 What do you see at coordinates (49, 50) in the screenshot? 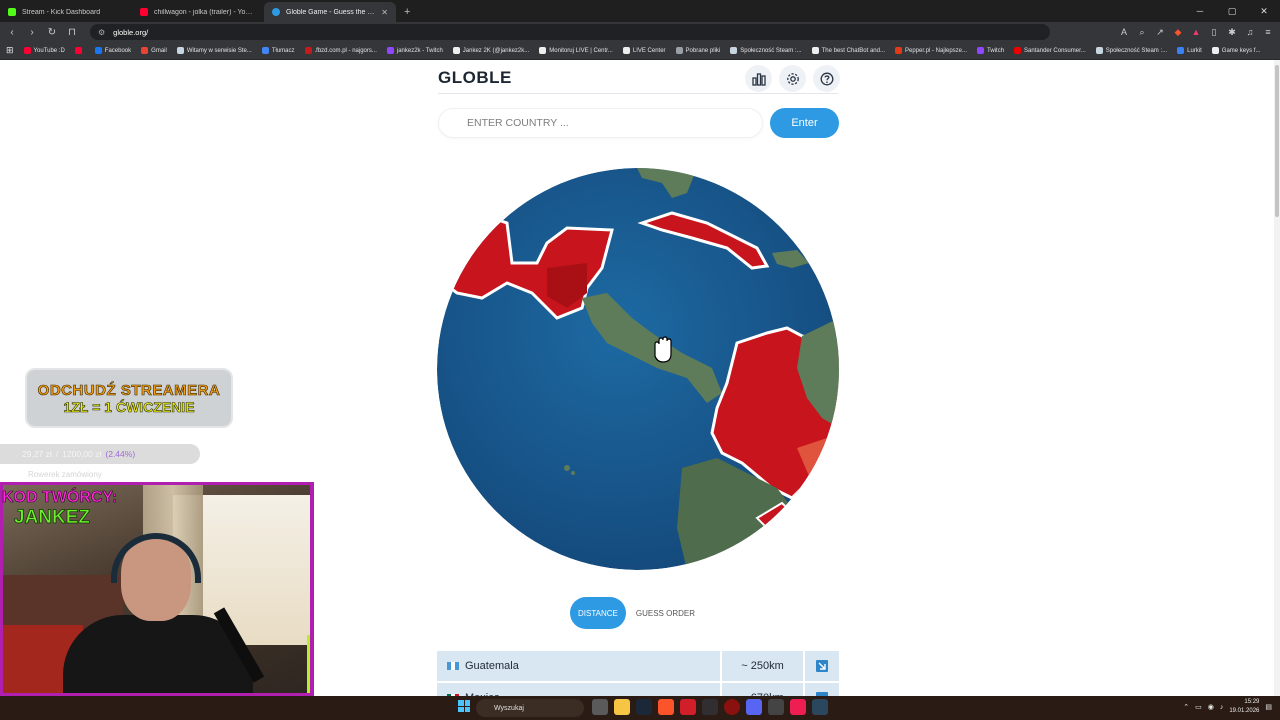
I see `bookmark-label: YouTube :D` at bounding box center [49, 50].